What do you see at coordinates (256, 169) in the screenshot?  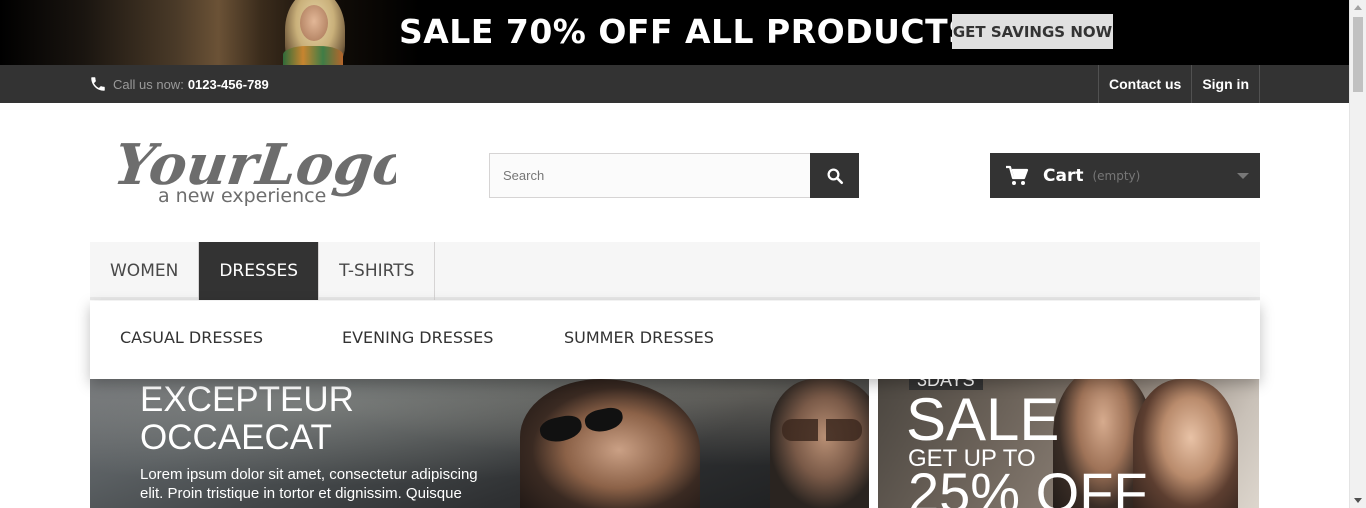 I see `site-logo: YourLogo a new experience` at bounding box center [256, 169].